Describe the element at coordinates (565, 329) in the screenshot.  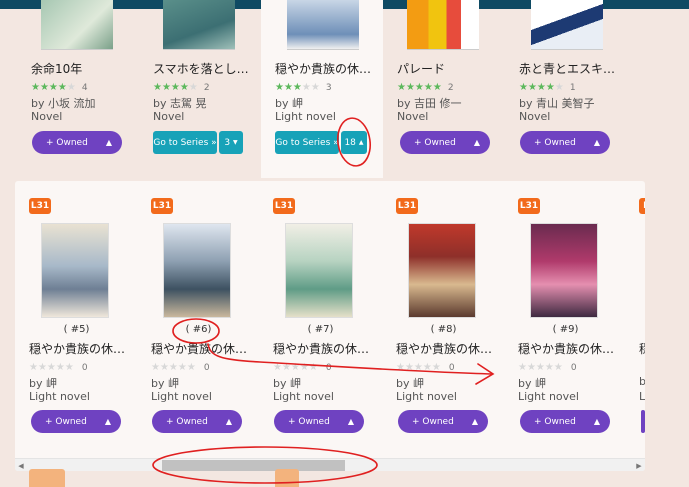
I see `volume-number: ( #9)` at that location.